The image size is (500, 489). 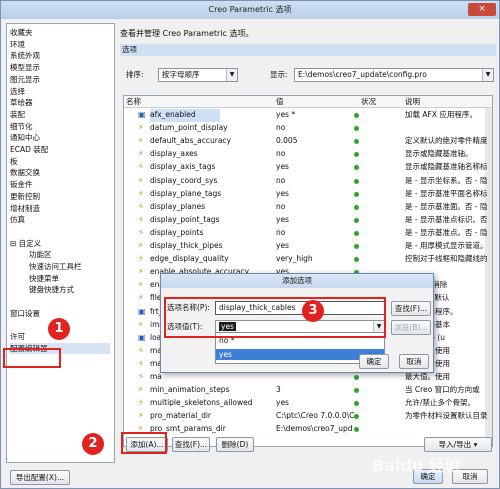 What do you see at coordinates (308, 115) in the screenshot?
I see `table-row: ▣ afx_enabled yes * 加载 AFX 应用程序。` at bounding box center [308, 115].